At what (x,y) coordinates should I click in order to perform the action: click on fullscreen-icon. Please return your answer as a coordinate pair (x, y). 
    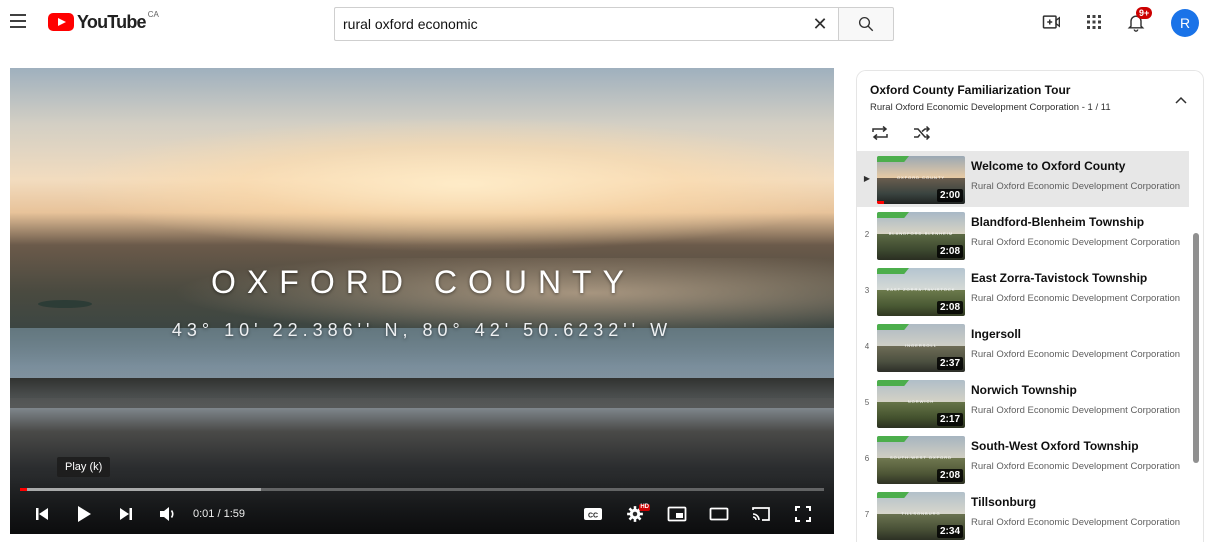
    Looking at the image, I should click on (803, 514).